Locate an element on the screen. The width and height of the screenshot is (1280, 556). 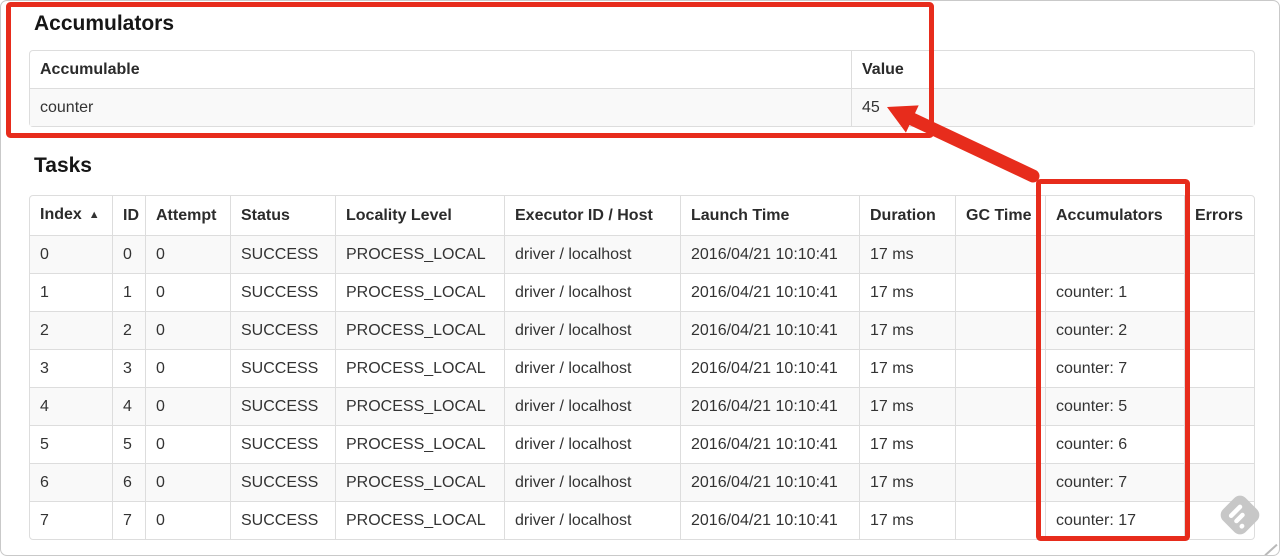
column-header-value: Value is located at coordinates (1052, 69).